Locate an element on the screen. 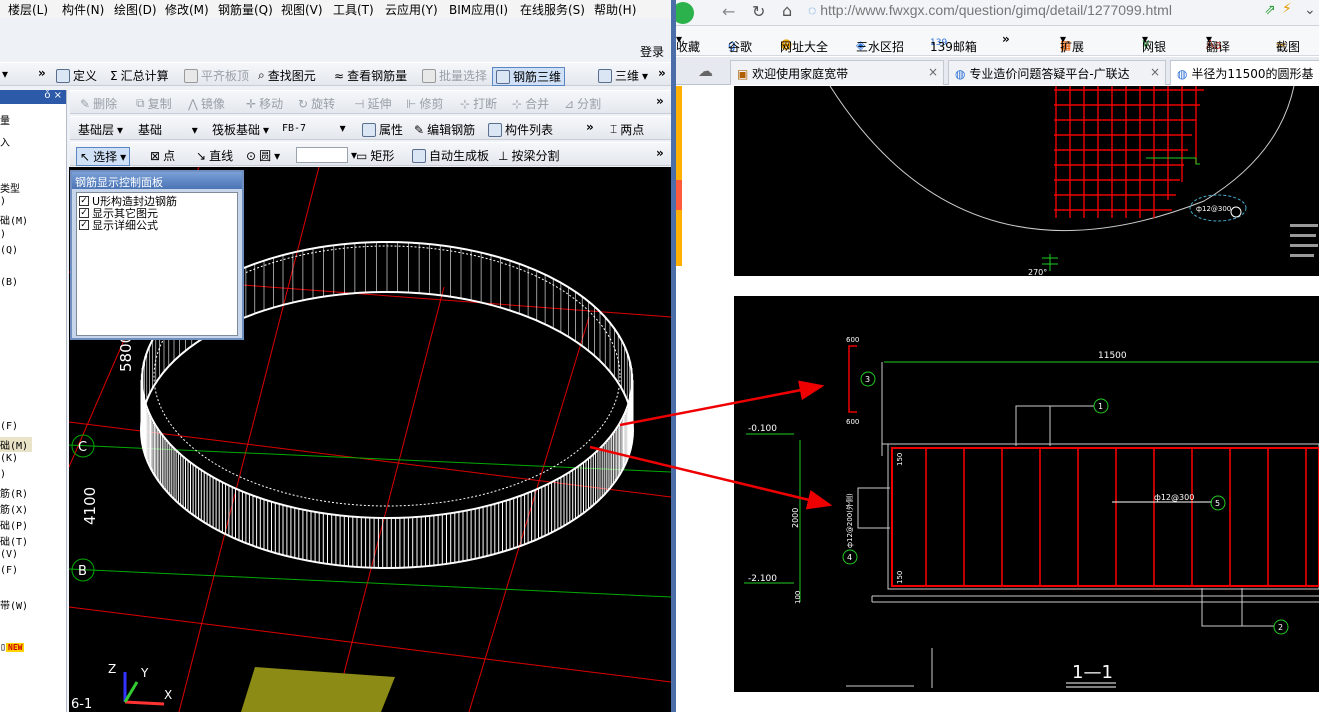 This screenshot has height=712, width=1319. tab-glodon-qa: ◍ 专业造价问题答疑平台-广联达 × is located at coordinates (1057, 72).